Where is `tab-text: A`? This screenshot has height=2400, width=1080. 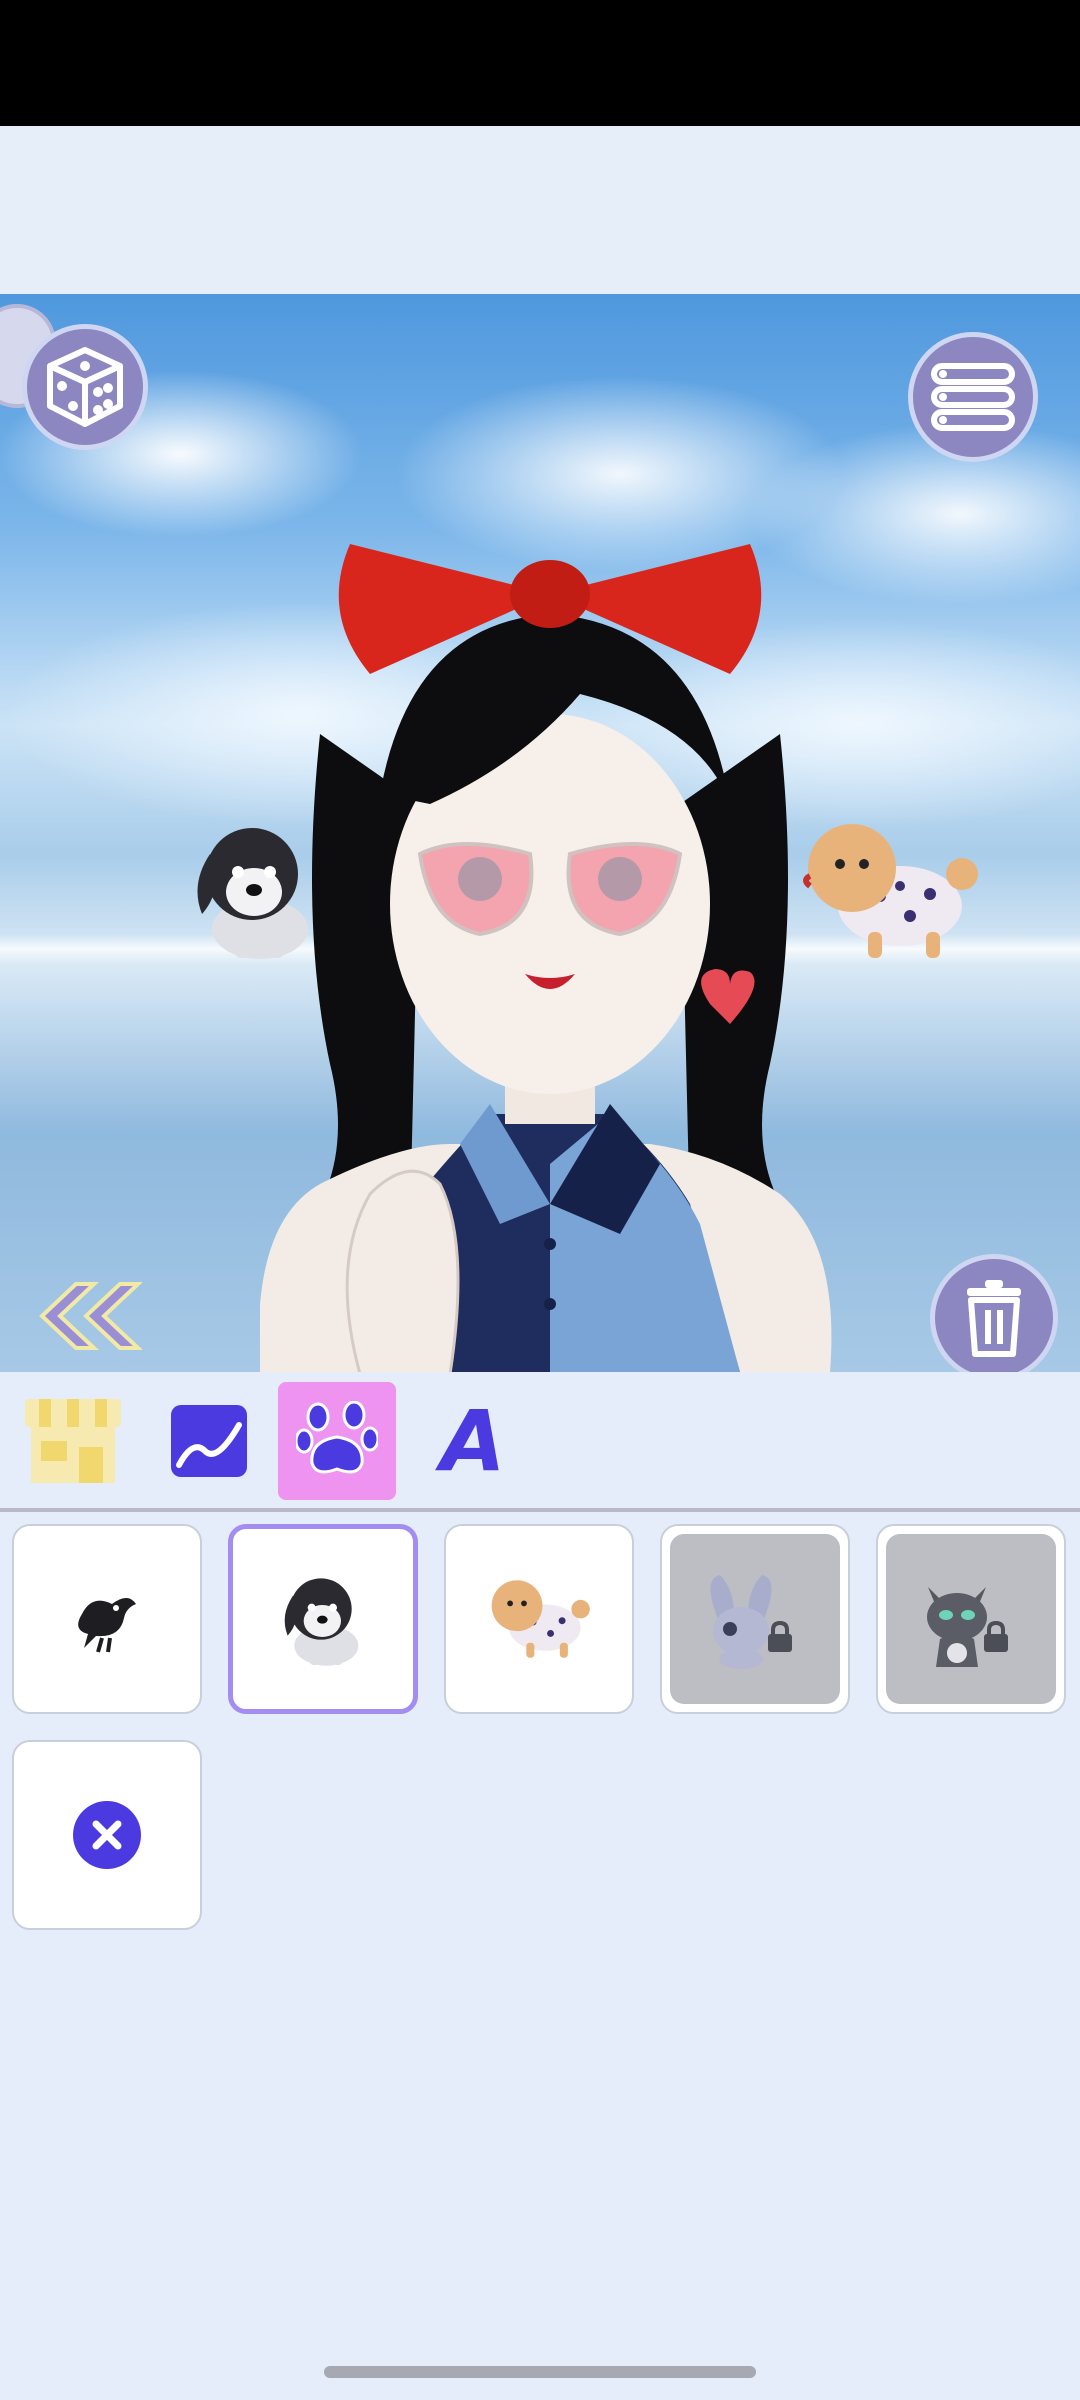
tab-text: A is located at coordinates (473, 1441).